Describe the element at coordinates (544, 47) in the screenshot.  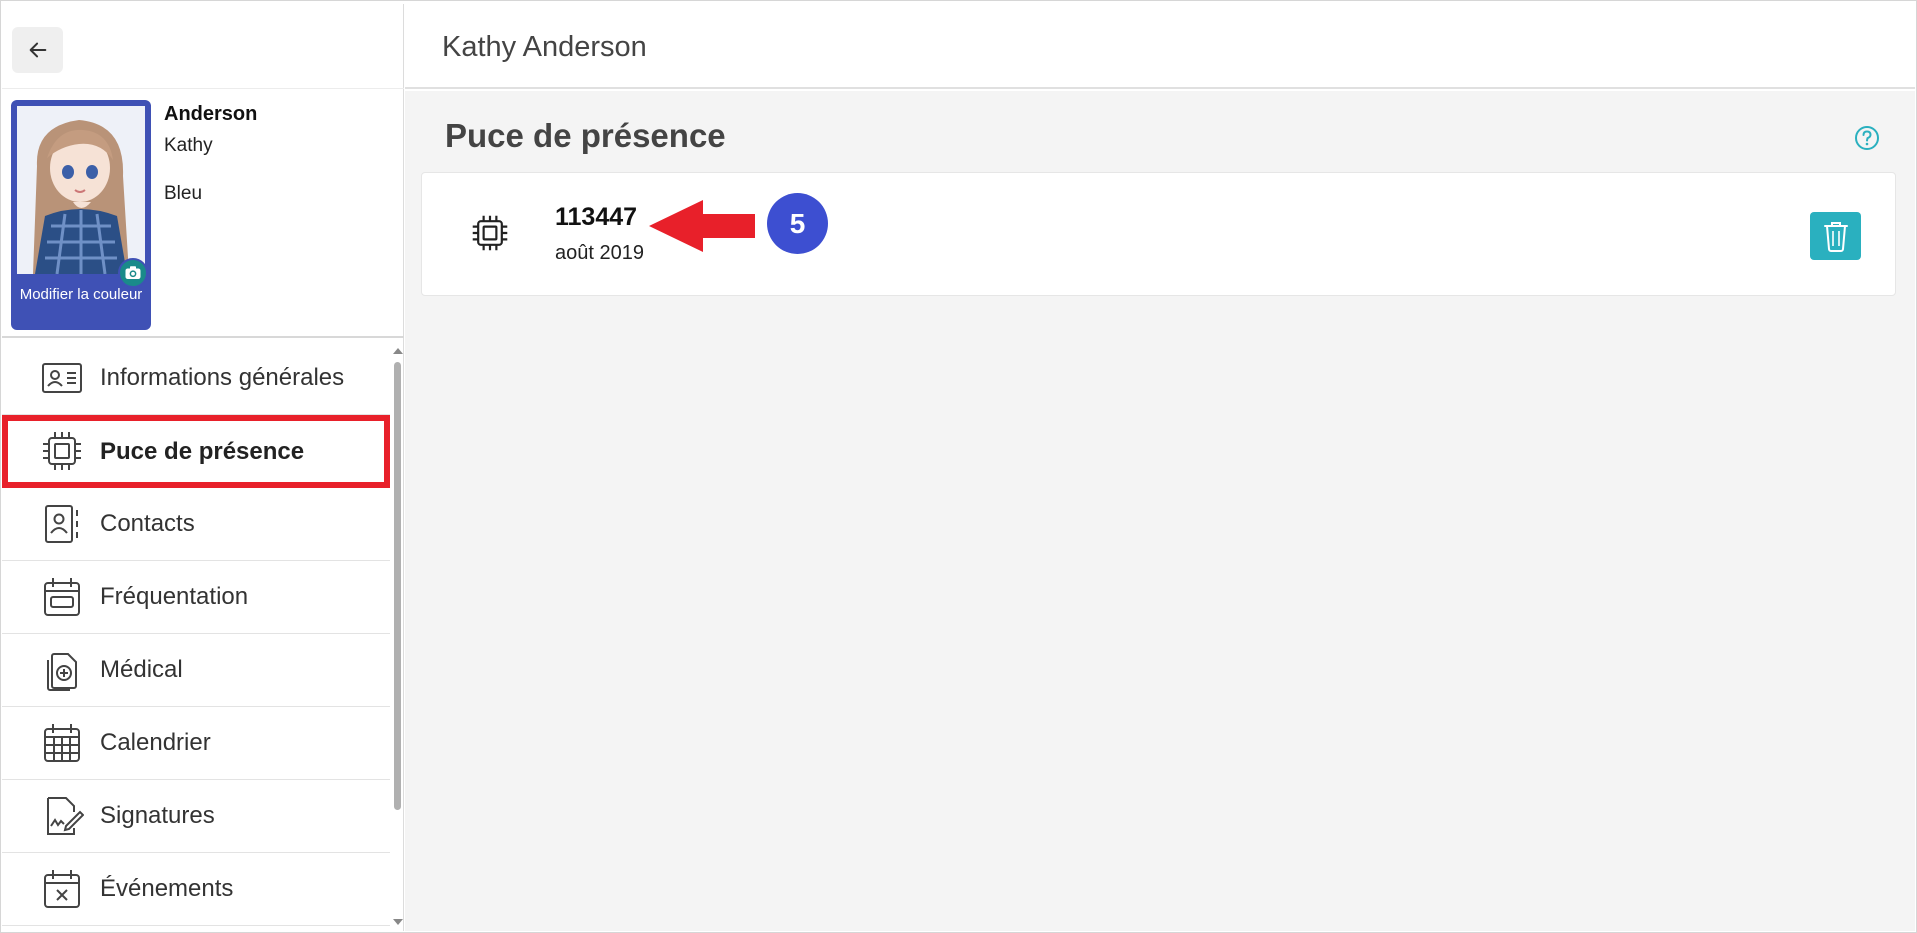
I see `page-title: Kathy Anderson` at that location.